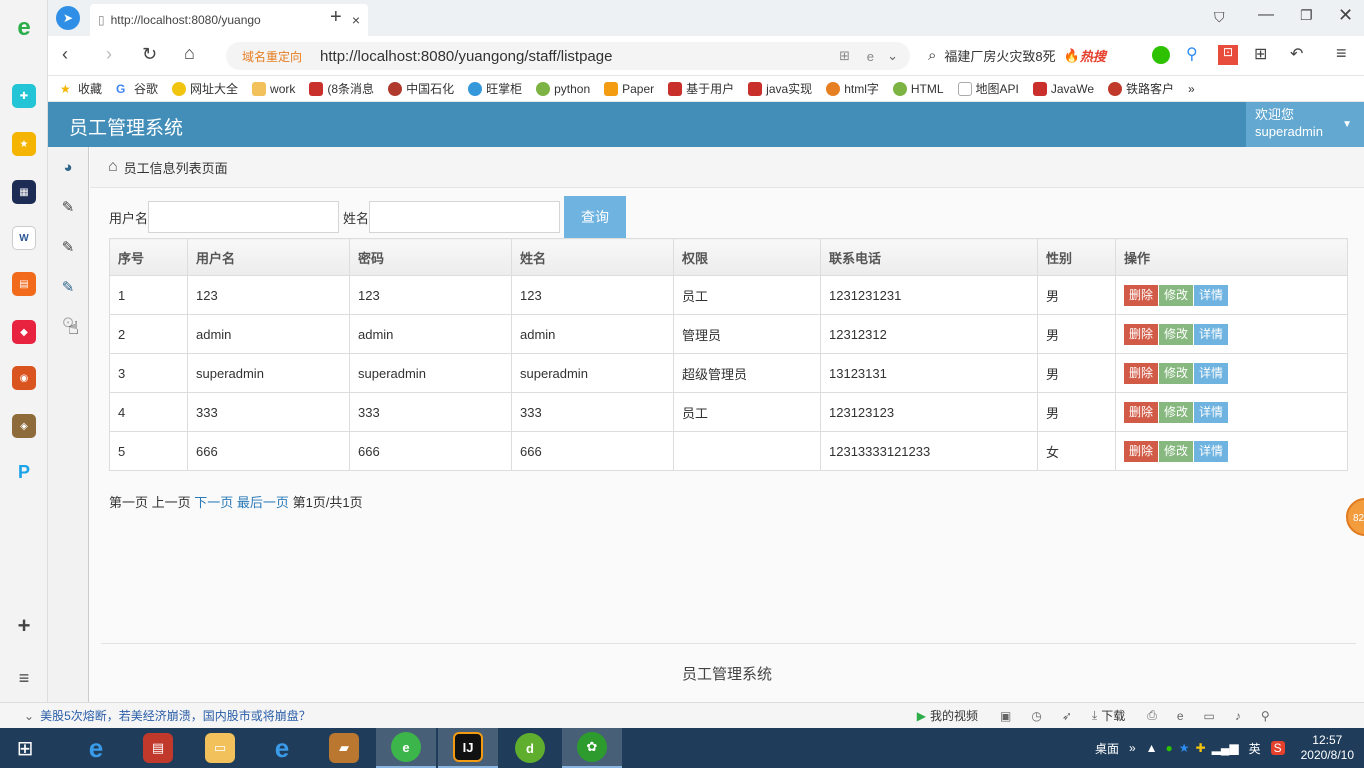  I want to click on next-page-link: 下一页, so click(213, 502).